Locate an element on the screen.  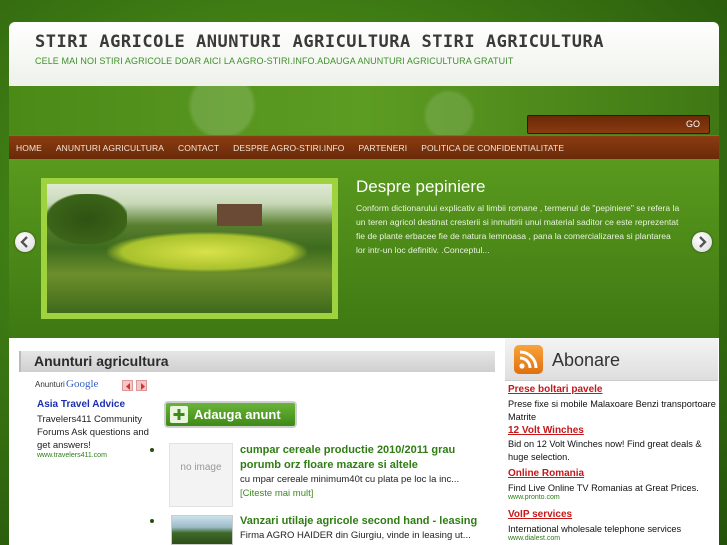
add-listing-button: Adauga anunt is located at coordinates (230, 414).